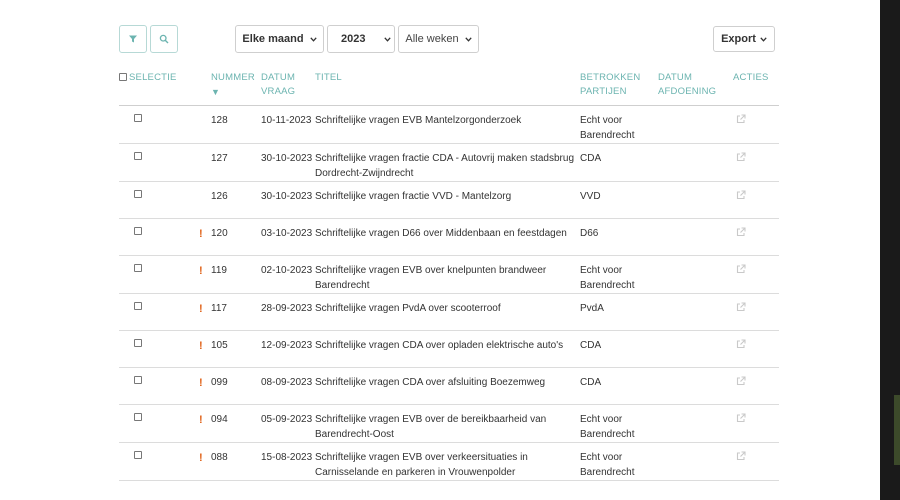  I want to click on search-icon, so click(164, 39).